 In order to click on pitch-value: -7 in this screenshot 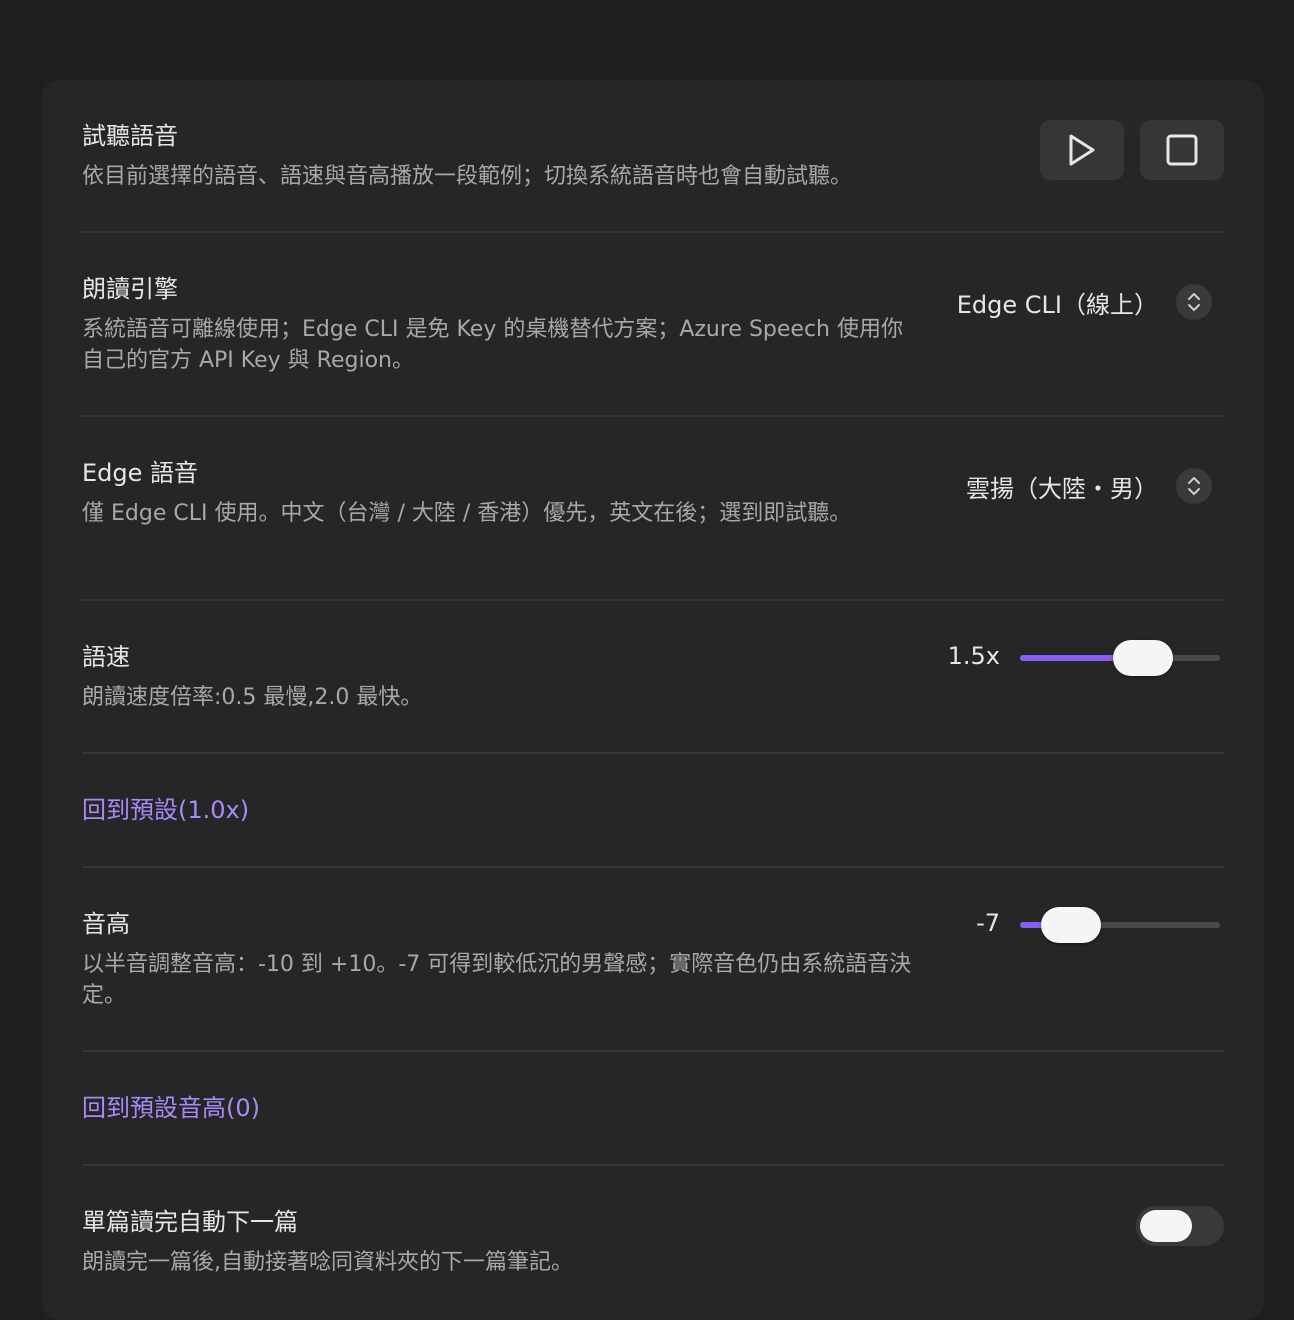, I will do `click(988, 923)`.